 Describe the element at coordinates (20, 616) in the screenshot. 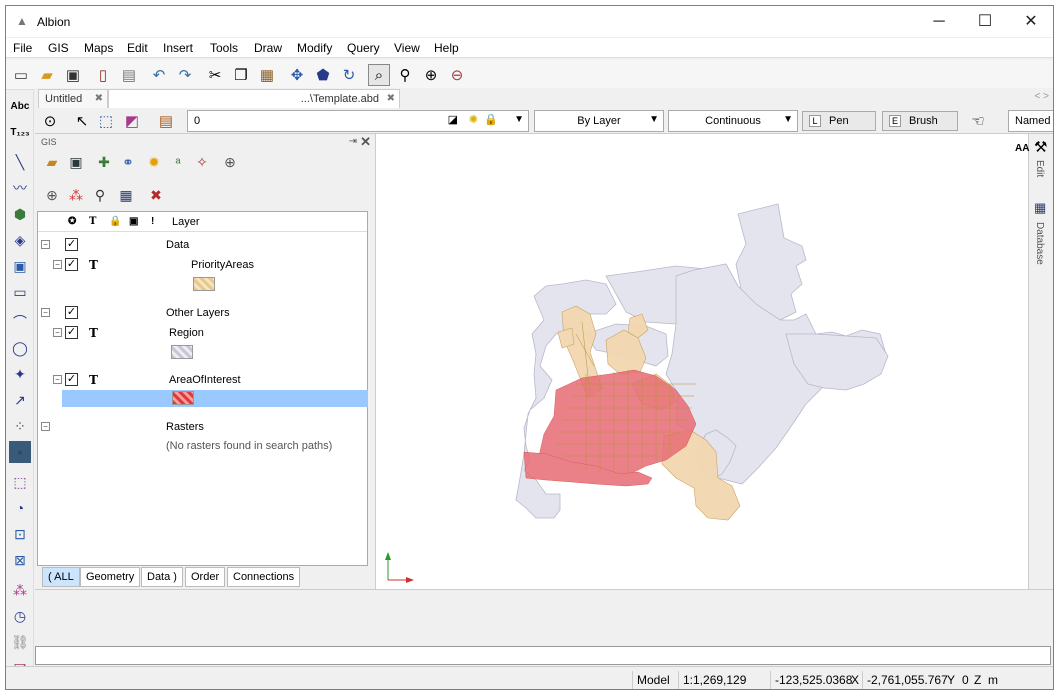

I see `measure-tool-icon: ◷` at that location.